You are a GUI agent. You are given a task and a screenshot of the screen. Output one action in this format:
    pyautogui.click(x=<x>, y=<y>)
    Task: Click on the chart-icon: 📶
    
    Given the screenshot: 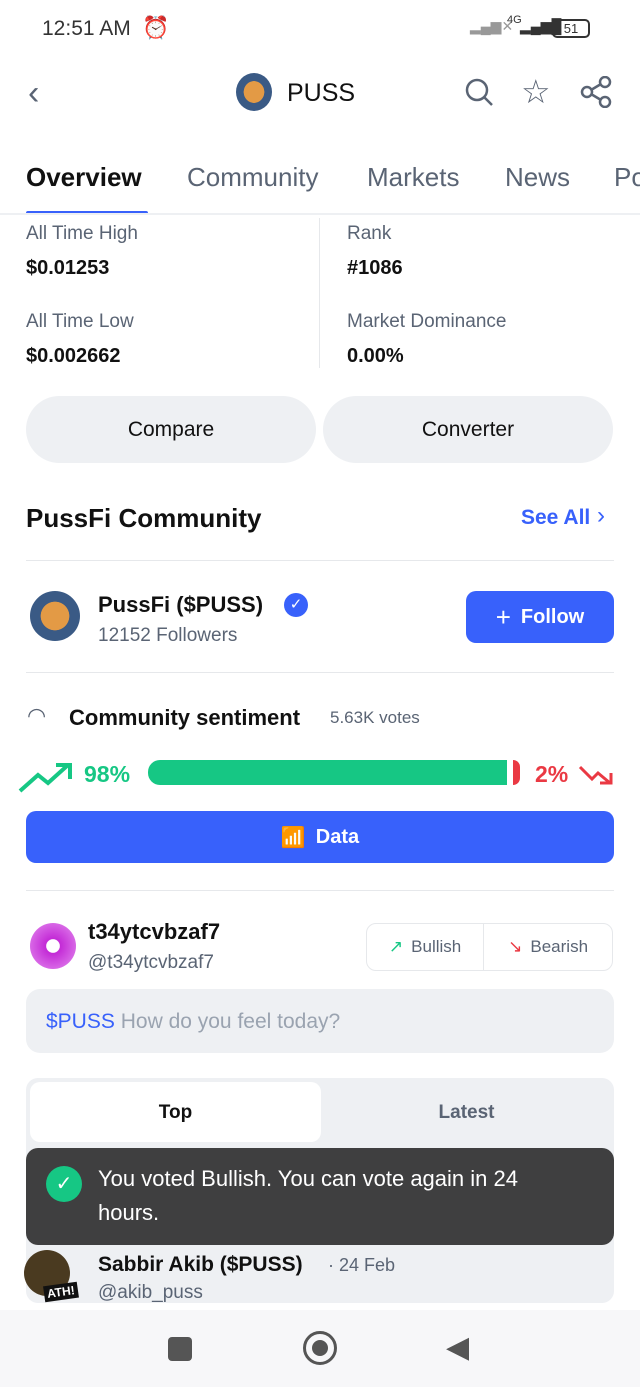 What is the action you would take?
    pyautogui.click(x=293, y=837)
    